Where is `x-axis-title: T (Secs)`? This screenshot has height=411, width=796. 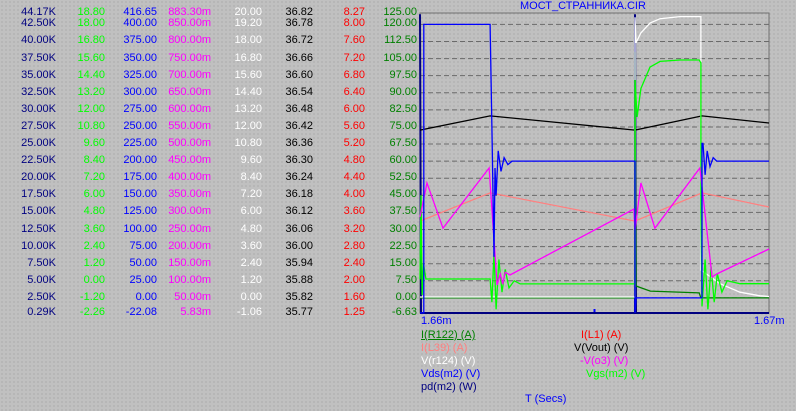
x-axis-title: T (Secs) is located at coordinates (546, 399).